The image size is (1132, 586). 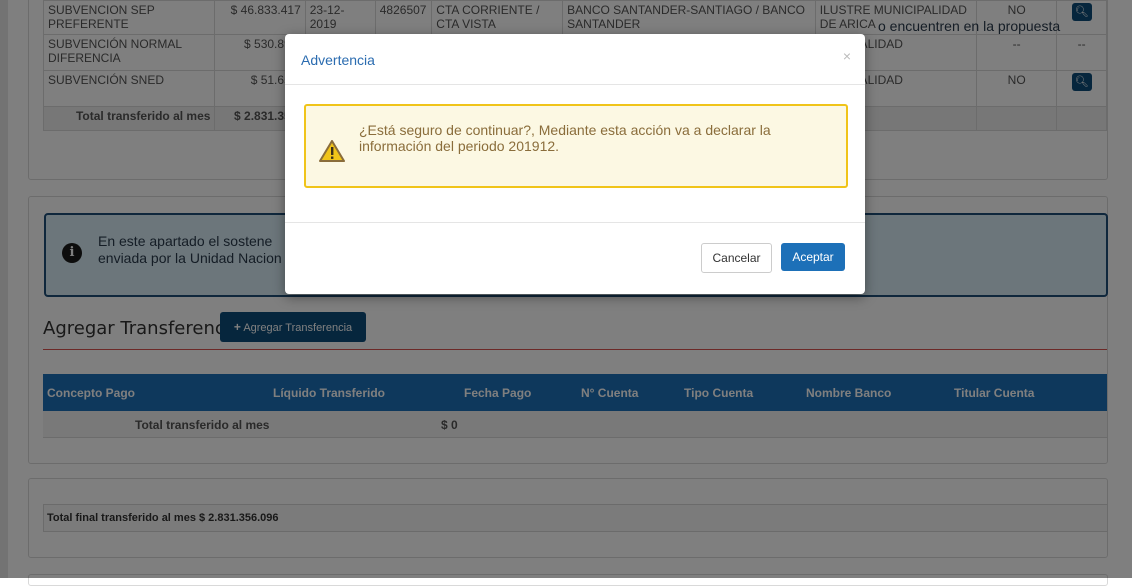 I want to click on cancel-button: Cancelar, so click(x=736, y=258).